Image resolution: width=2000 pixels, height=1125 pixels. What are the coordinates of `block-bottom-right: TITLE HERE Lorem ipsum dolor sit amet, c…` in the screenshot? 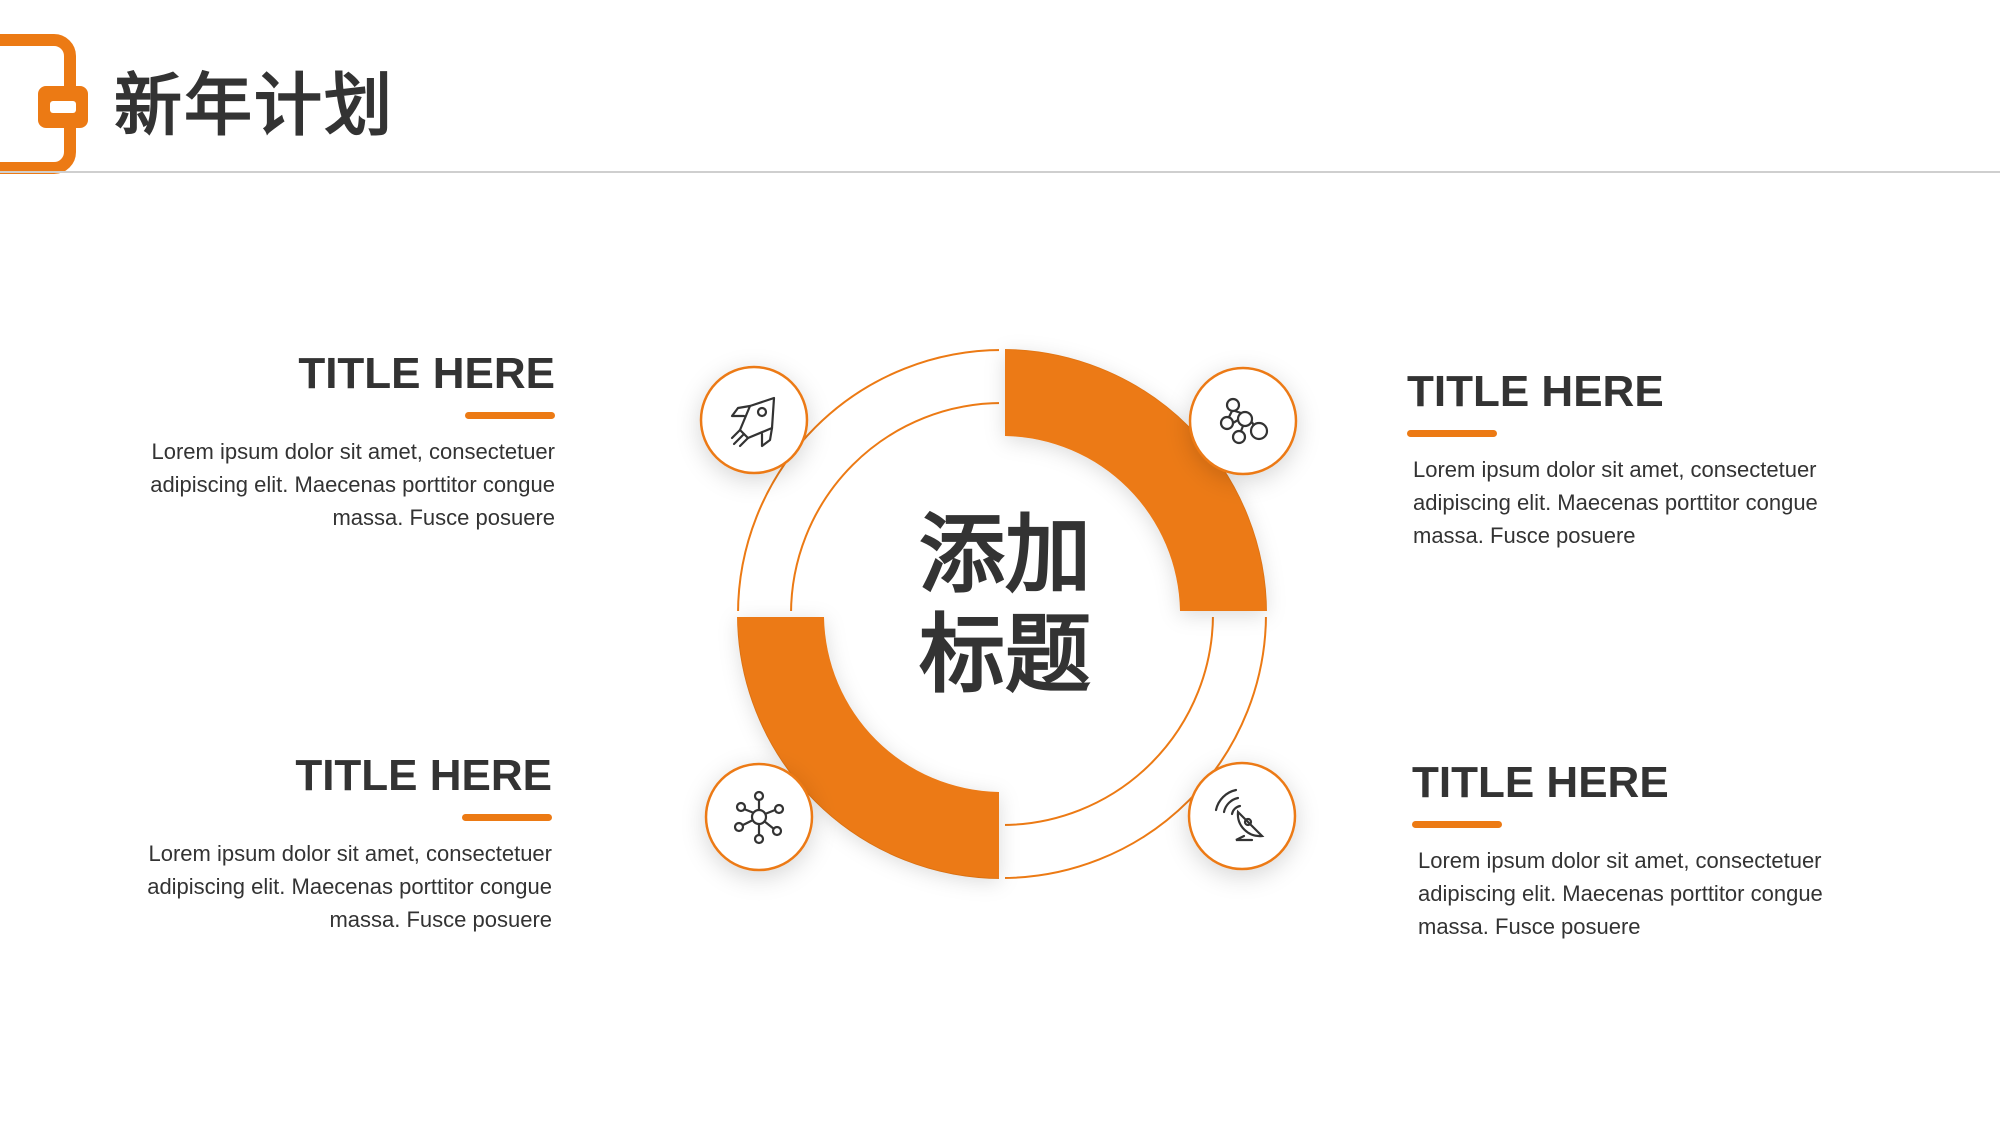 It's located at (1647, 850).